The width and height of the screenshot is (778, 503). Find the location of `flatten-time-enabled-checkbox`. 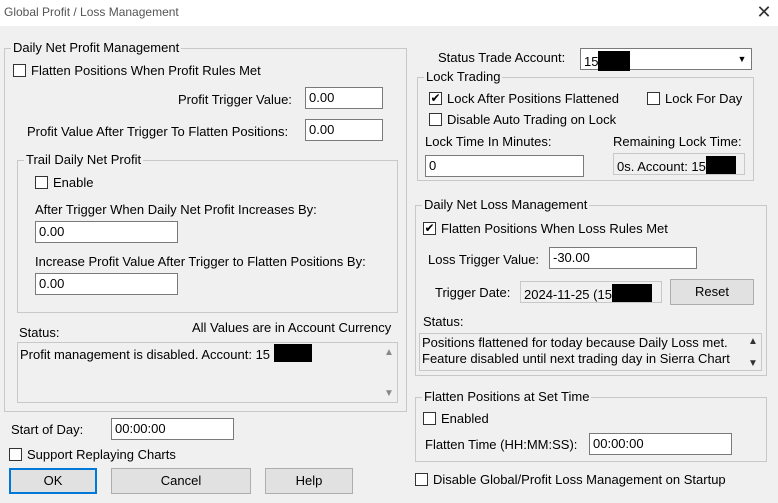

flatten-time-enabled-checkbox is located at coordinates (429, 418).